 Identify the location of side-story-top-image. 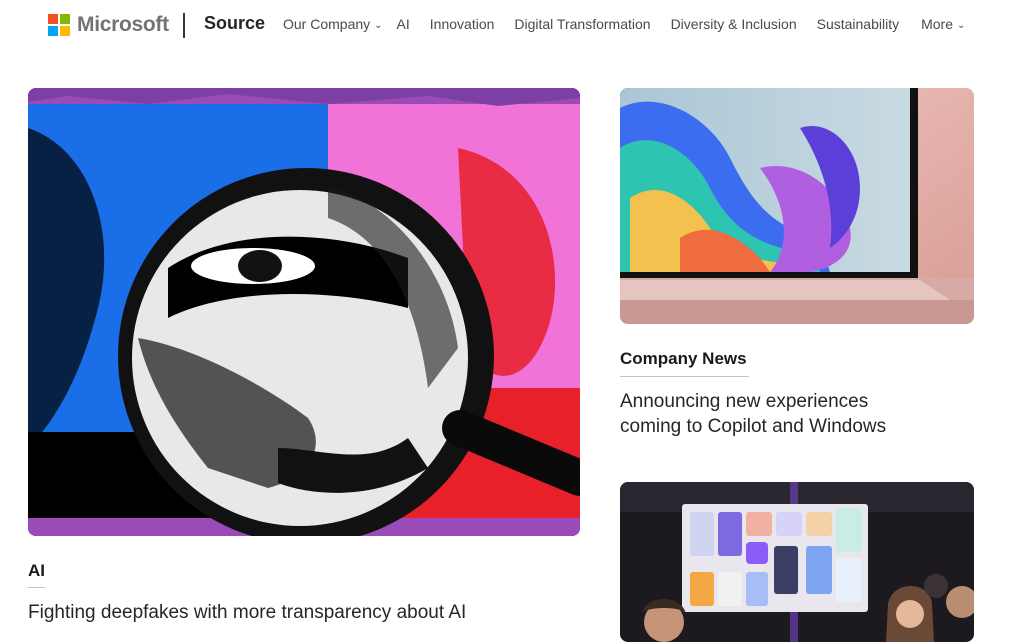
(797, 206).